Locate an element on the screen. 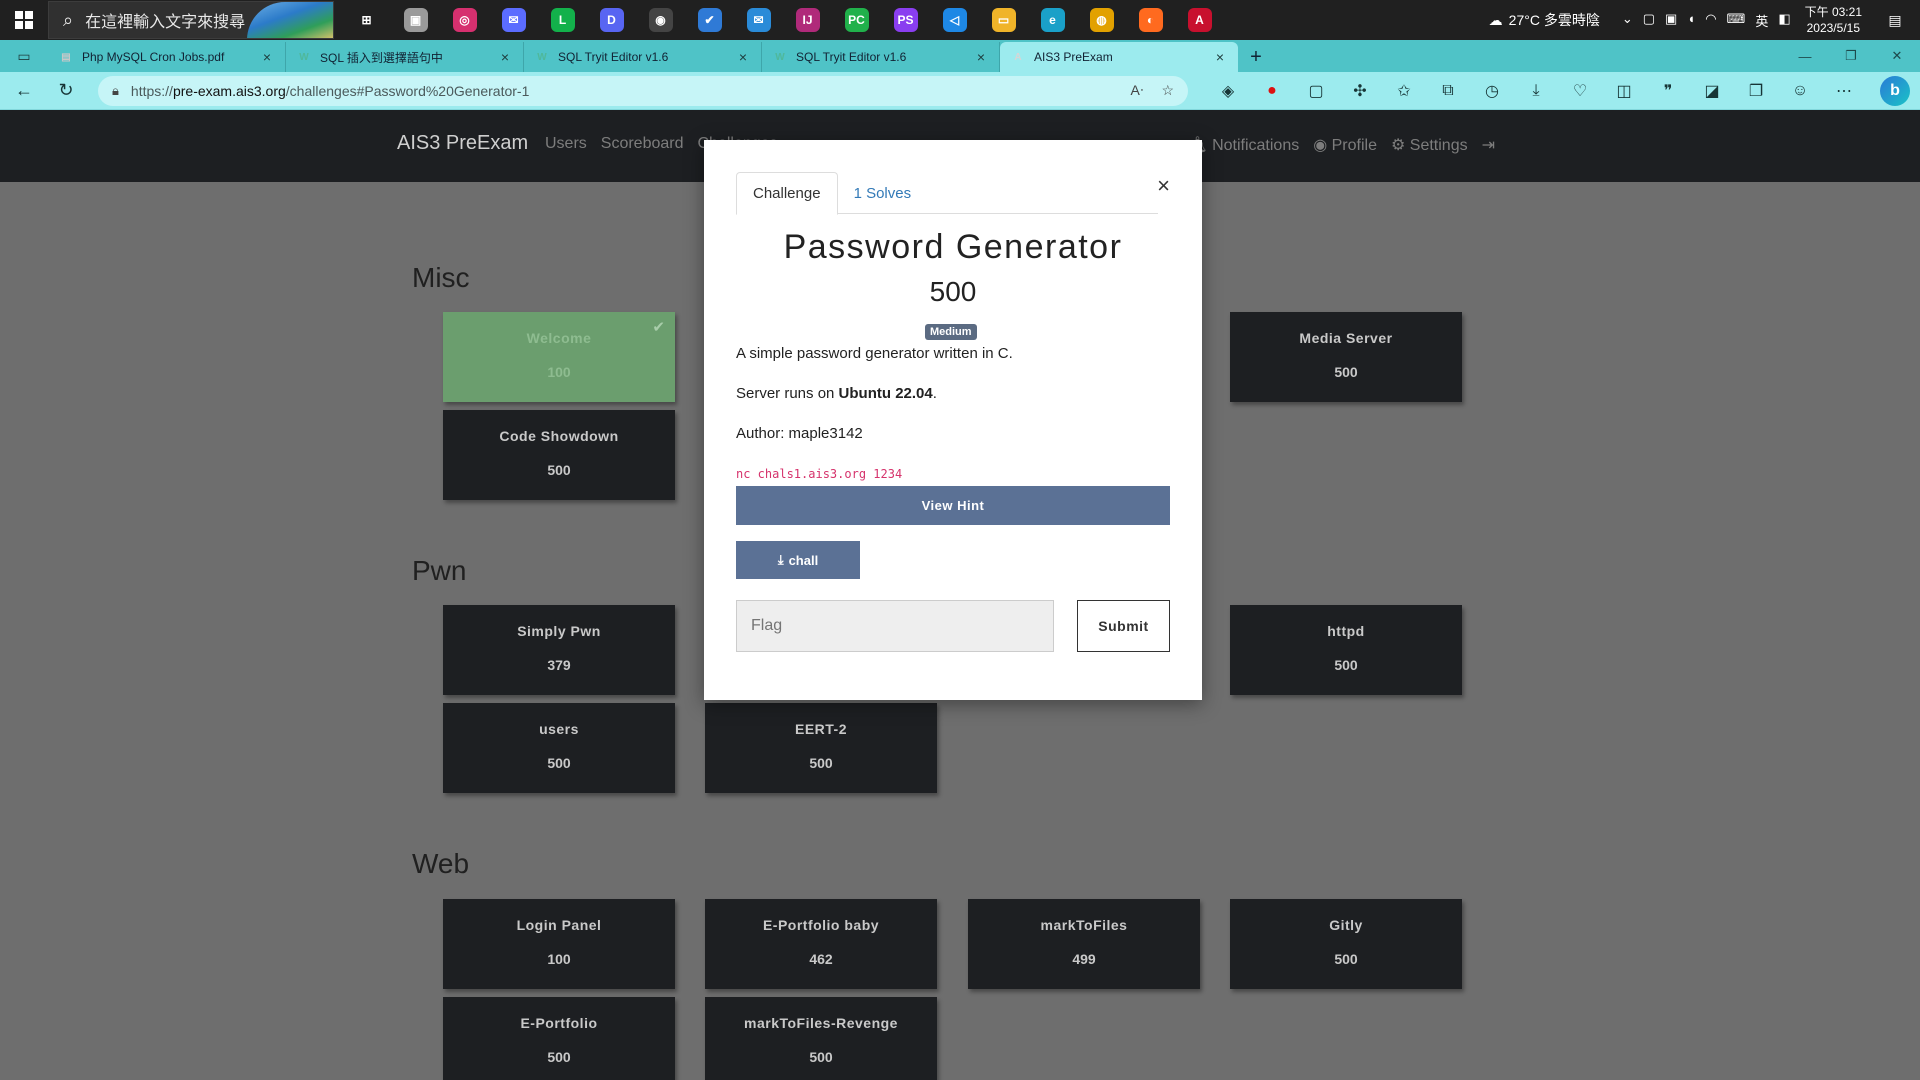 This screenshot has width=1920, height=1080. chat-extension-icon: ▢ is located at coordinates (1316, 91).